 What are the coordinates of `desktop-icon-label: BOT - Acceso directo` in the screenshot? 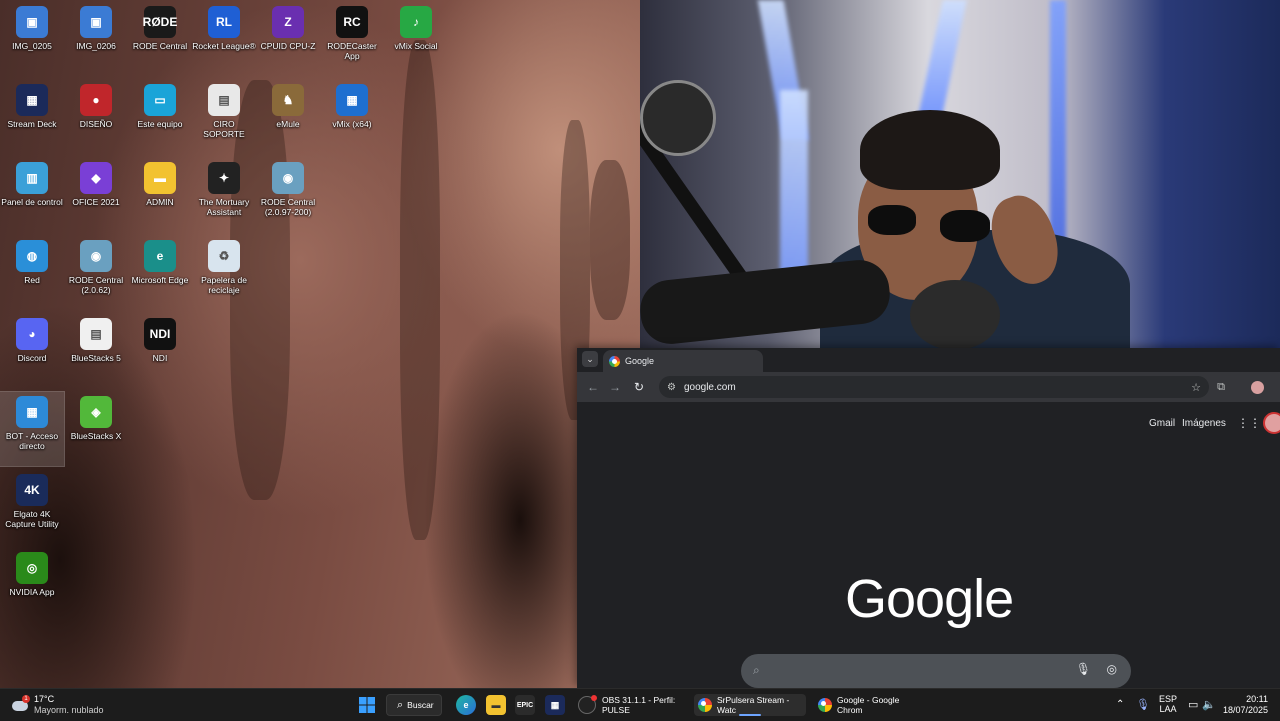 It's located at (32, 441).